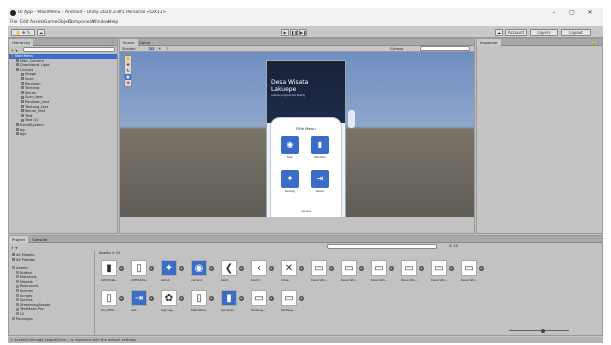 This screenshot has width=611, height=345. I want to click on lighting-toggle-icon: ☀, so click(159, 49).